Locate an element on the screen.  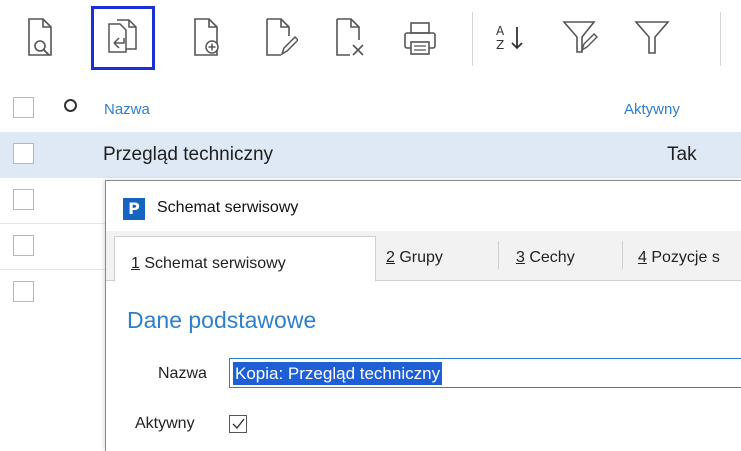
print-icon is located at coordinates (420, 38).